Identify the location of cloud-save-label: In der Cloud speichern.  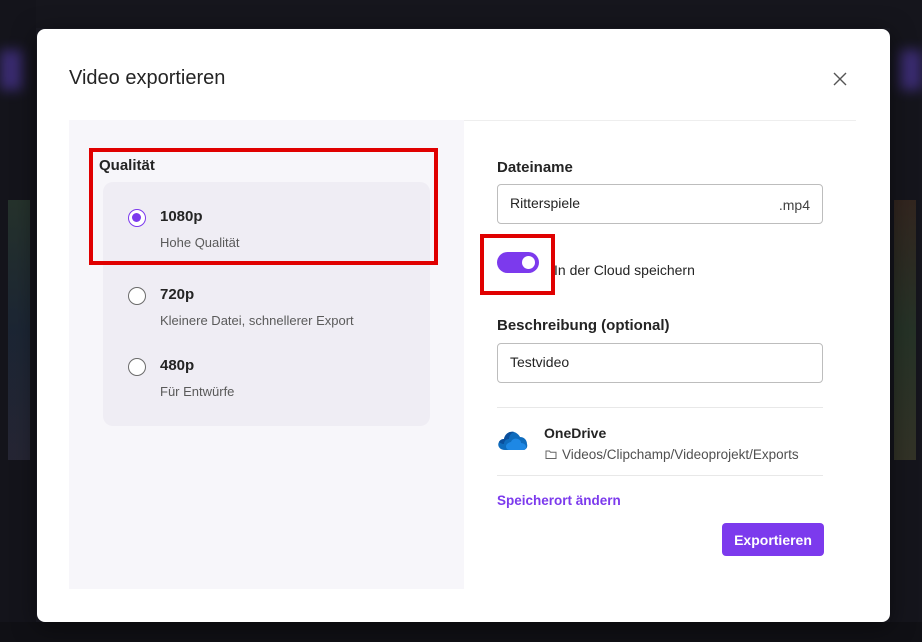
(624, 270).